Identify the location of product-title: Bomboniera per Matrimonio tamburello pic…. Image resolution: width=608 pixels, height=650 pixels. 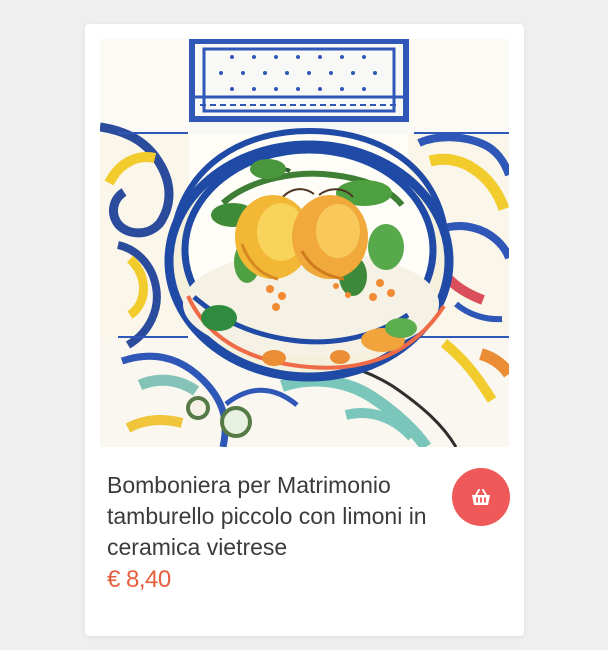
(278, 516).